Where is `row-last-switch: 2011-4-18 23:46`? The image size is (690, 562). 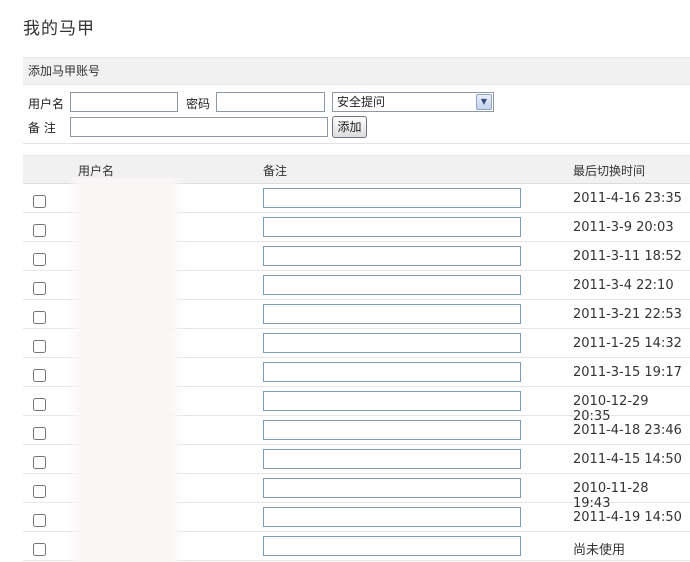 row-last-switch: 2011-4-18 23:46 is located at coordinates (627, 430).